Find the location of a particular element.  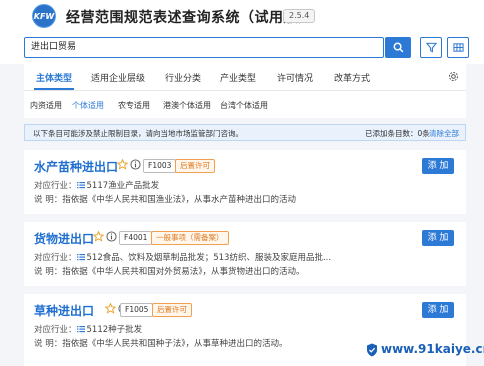

tabs-divider is located at coordinates (245, 90).